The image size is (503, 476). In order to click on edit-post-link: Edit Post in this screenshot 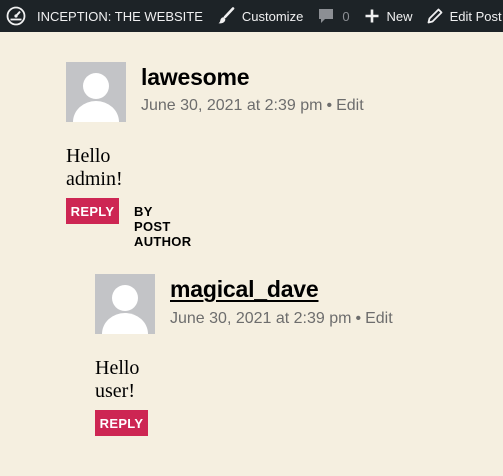, I will do `click(461, 16)`.